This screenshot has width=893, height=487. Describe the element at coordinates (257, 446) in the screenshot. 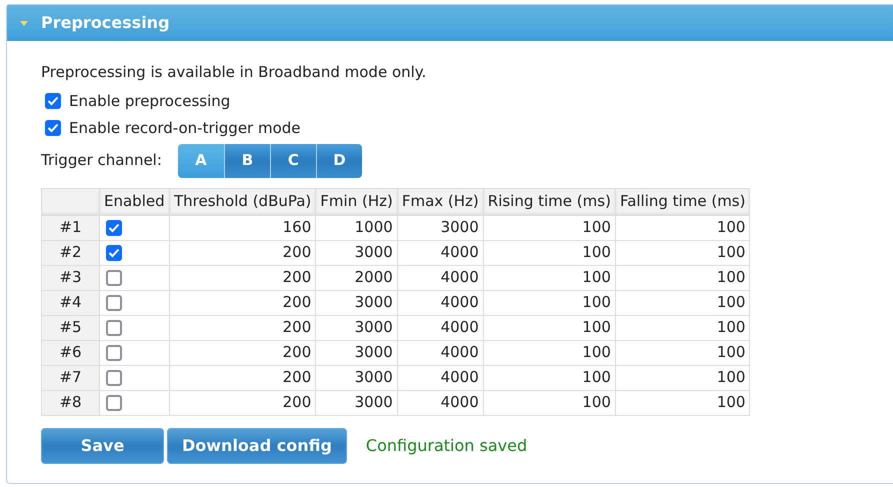

I see `download-button: Download config` at that location.